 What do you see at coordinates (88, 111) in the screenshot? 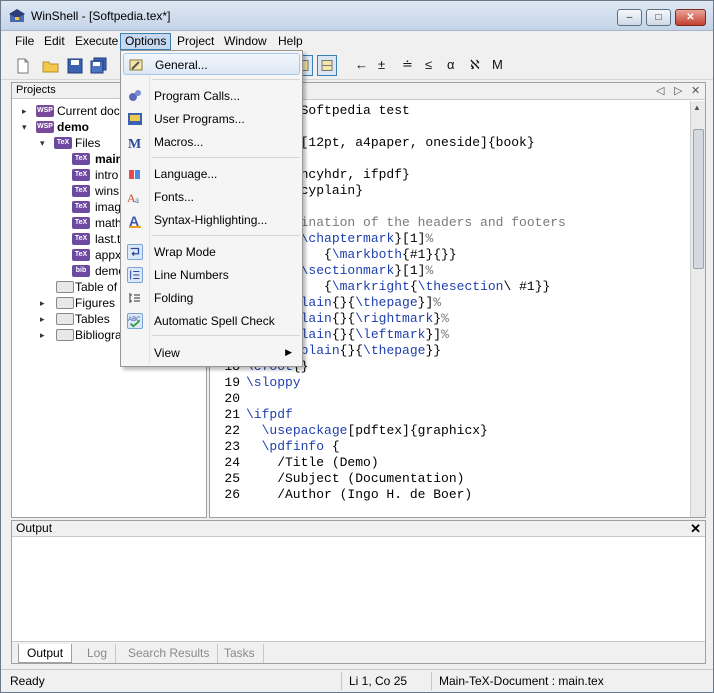
I see `tree-item-label: Current doc` at bounding box center [88, 111].